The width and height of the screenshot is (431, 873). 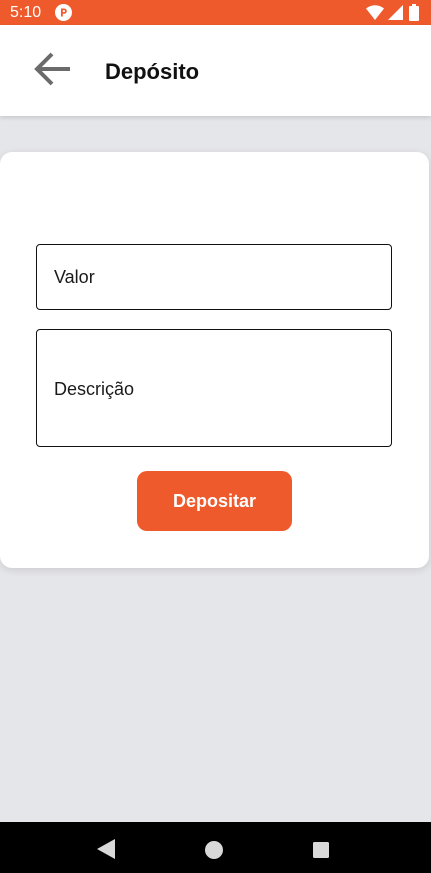 I want to click on signal-icon, so click(x=395, y=12).